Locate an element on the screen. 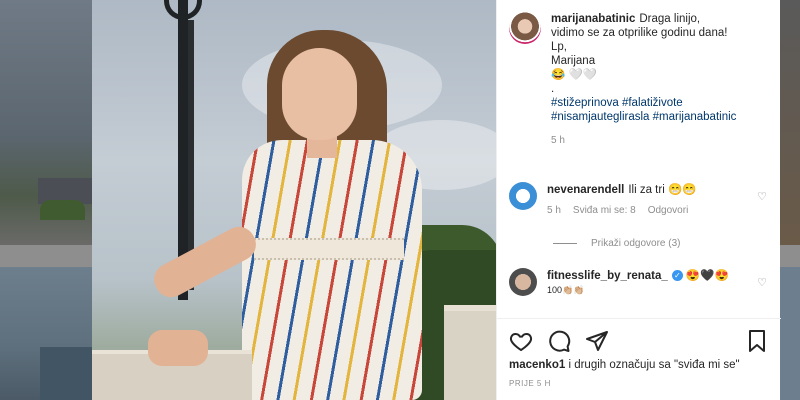 The width and height of the screenshot is (800, 400). view-replies-label: Prikaži odgovore (3) is located at coordinates (636, 243).